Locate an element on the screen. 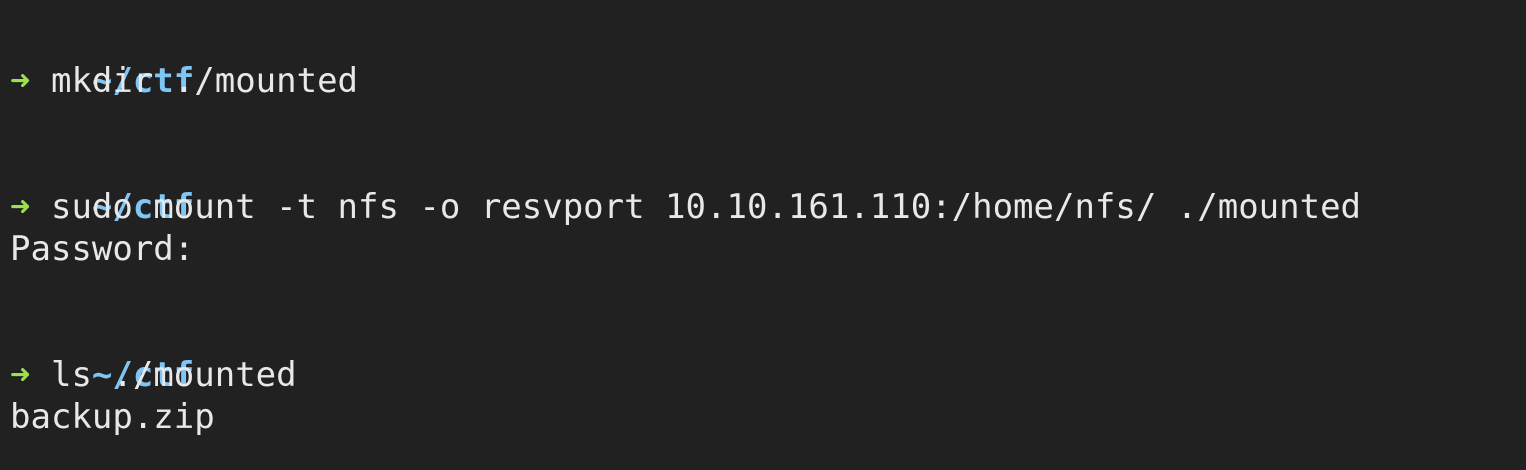 The width and height of the screenshot is (1526, 470). command-line: ➜ ls ./mounted is located at coordinates (768, 375).